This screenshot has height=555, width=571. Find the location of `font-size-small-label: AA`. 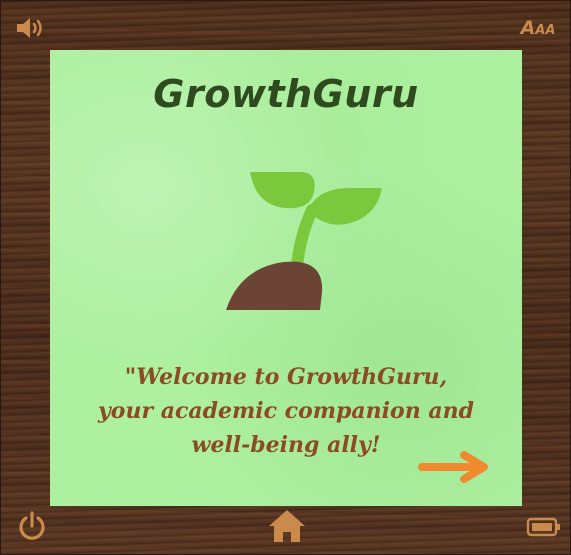

font-size-small-label: AA is located at coordinates (545, 30).